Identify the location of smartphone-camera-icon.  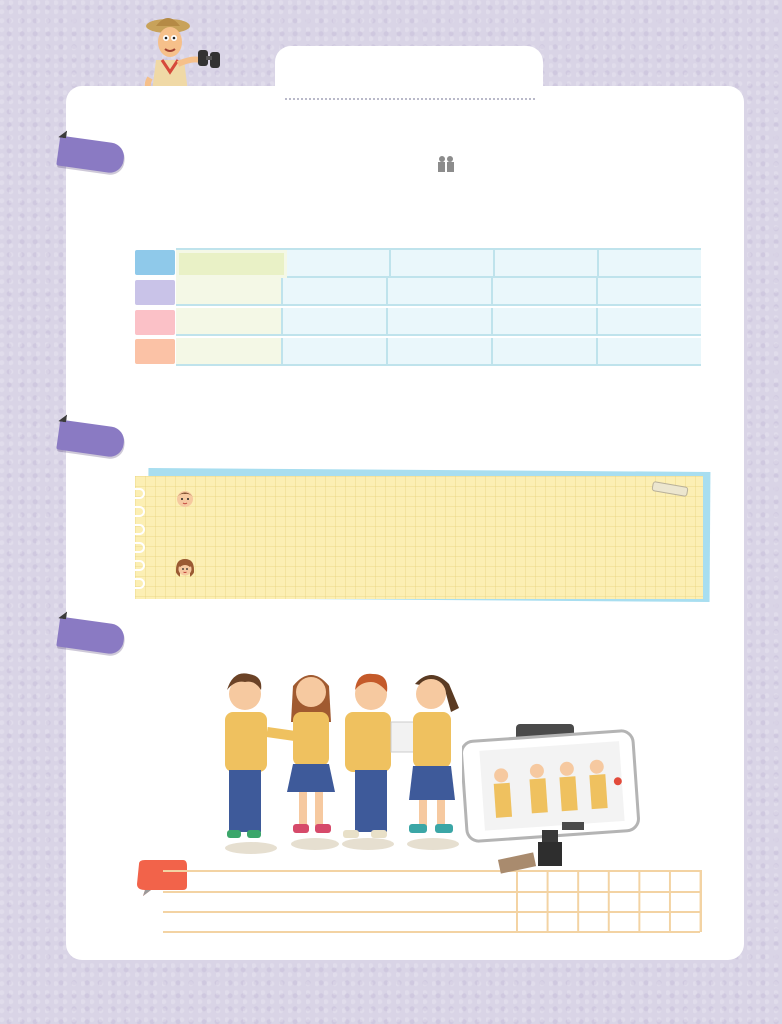
(551, 795).